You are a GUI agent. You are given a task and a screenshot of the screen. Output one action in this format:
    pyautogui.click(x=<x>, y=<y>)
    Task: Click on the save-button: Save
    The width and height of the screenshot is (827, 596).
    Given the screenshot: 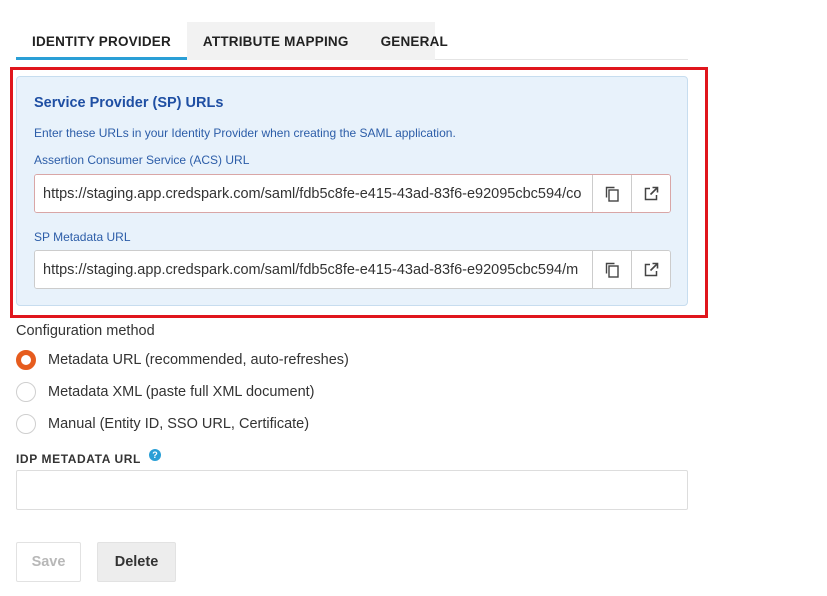 What is the action you would take?
    pyautogui.click(x=48, y=562)
    